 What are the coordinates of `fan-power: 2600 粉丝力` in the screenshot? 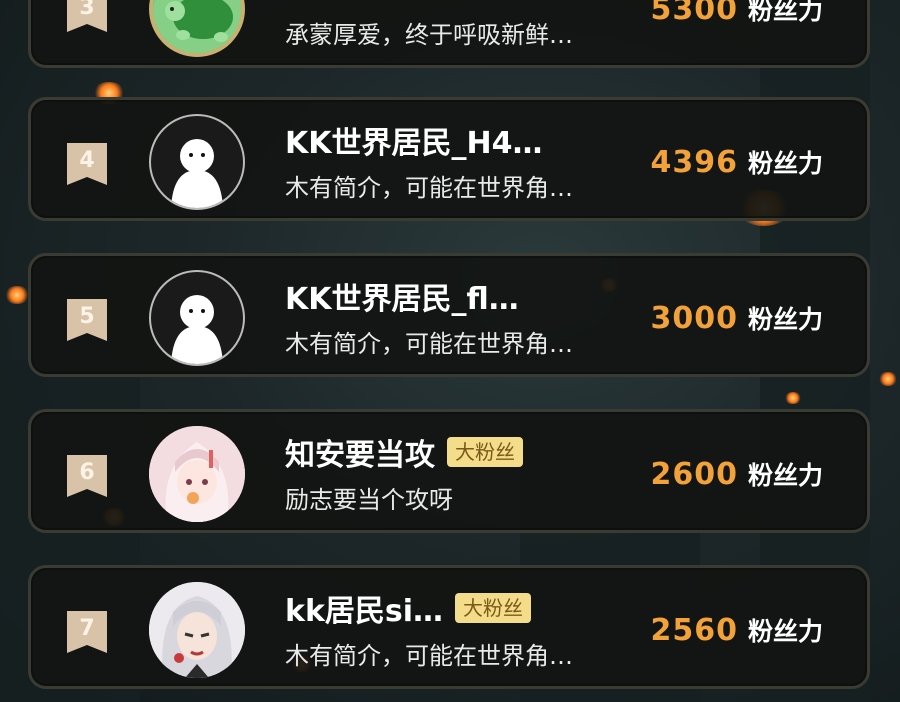 It's located at (736, 474).